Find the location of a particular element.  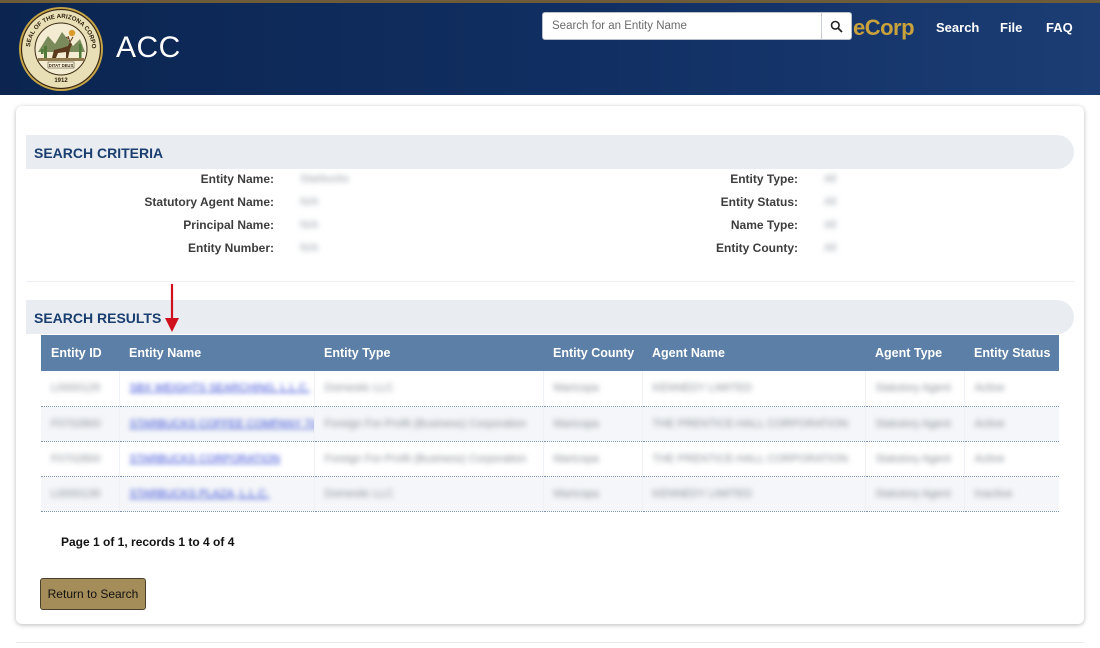

column-header-entity-name: Entity Name is located at coordinates (216, 353).